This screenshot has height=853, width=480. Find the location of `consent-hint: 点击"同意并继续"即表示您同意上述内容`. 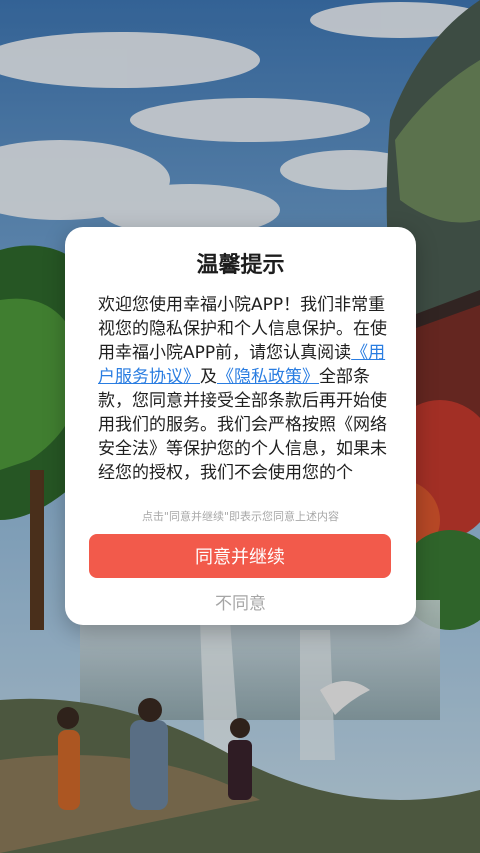

consent-hint: 点击"同意并继续"即表示您同意上述内容 is located at coordinates (240, 516).